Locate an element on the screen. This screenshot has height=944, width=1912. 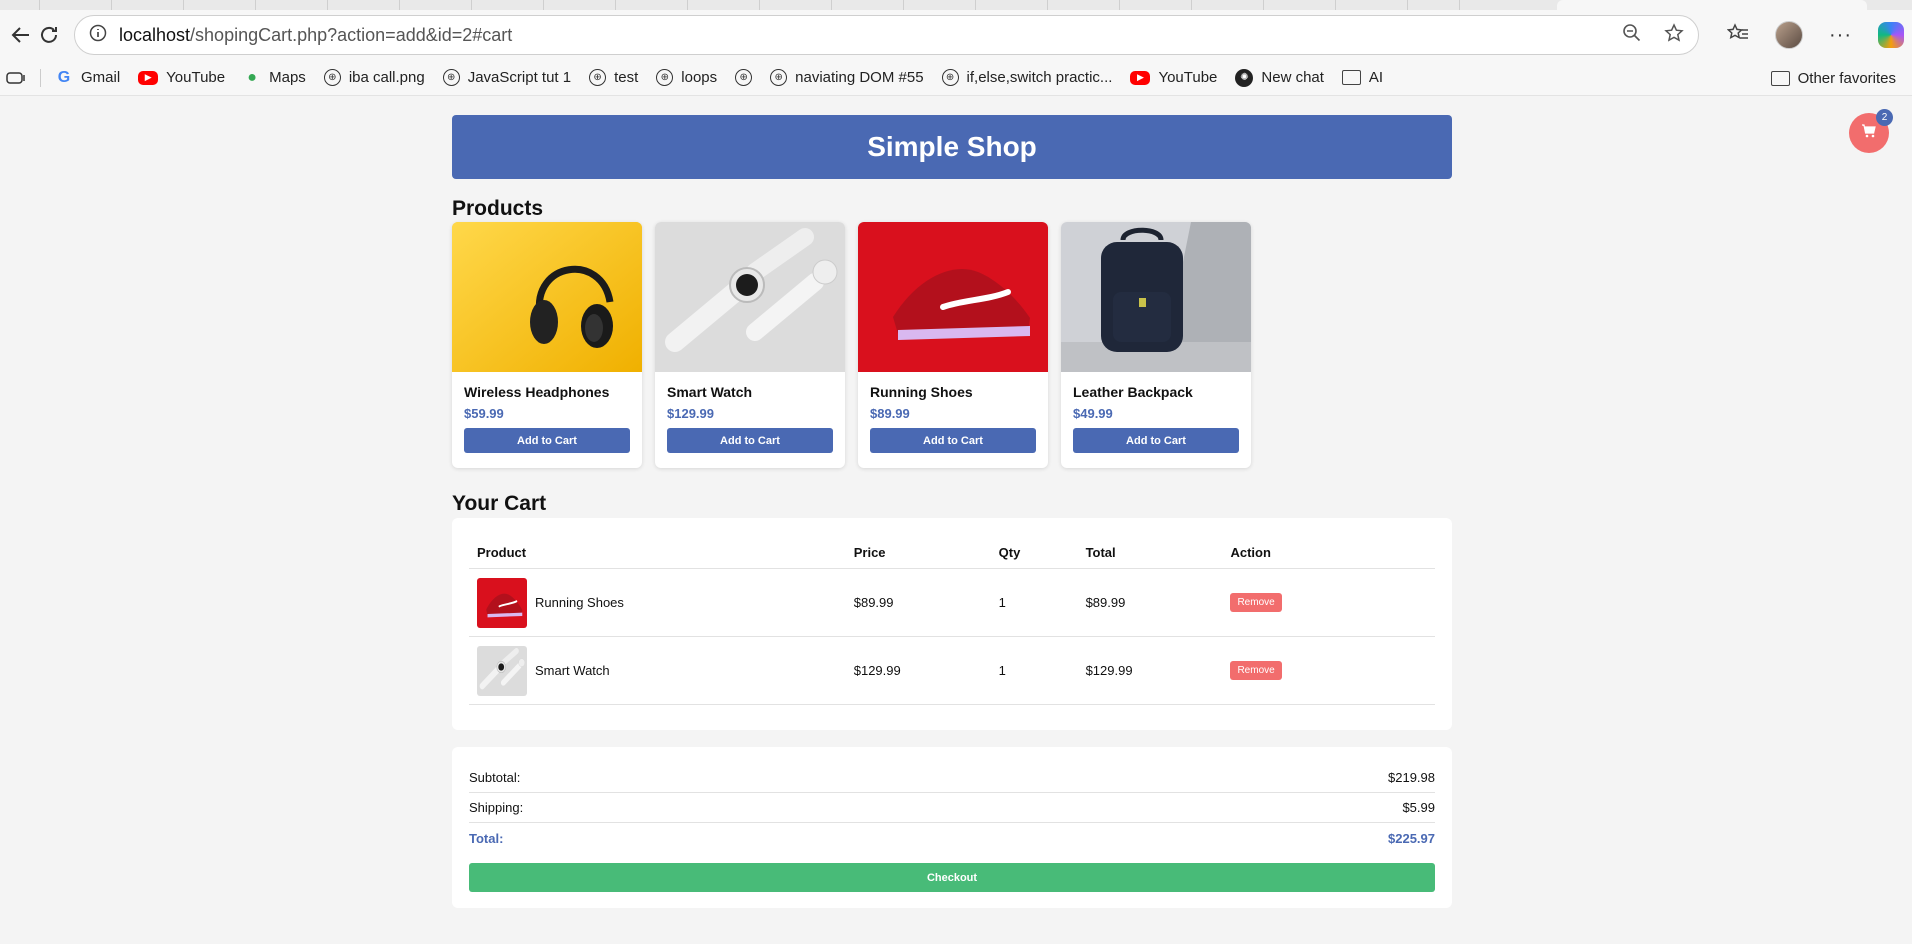
bookmark-item: ⊕ naviating DOM #55 is located at coordinates (847, 77).